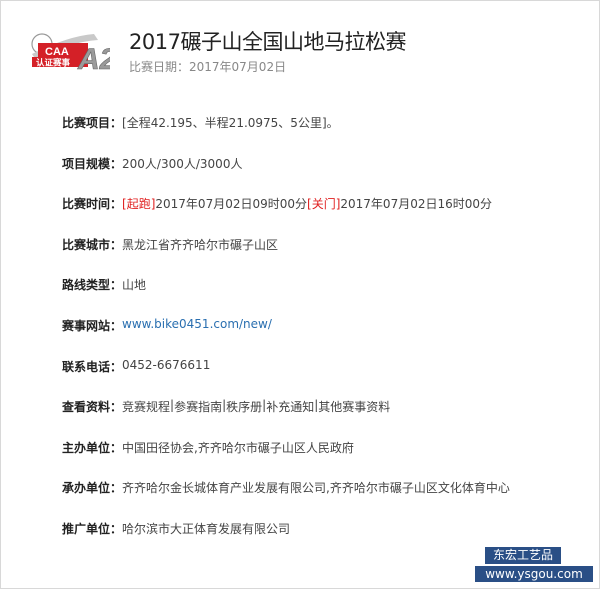  Describe the element at coordinates (92, 528) in the screenshot. I see `row-label: 推广单位：` at that location.